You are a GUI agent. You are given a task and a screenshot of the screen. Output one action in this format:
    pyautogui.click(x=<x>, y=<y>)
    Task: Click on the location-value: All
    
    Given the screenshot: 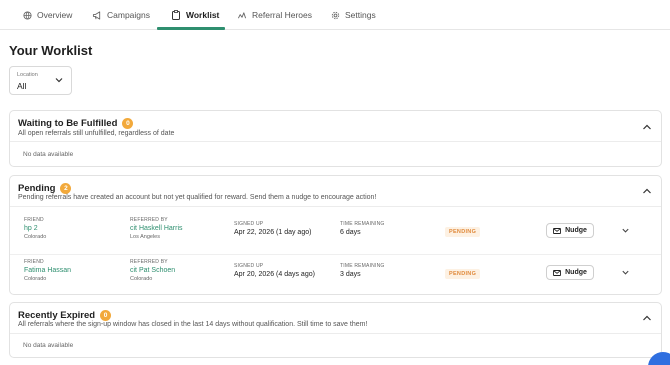 What is the action you would take?
    pyautogui.click(x=22, y=86)
    